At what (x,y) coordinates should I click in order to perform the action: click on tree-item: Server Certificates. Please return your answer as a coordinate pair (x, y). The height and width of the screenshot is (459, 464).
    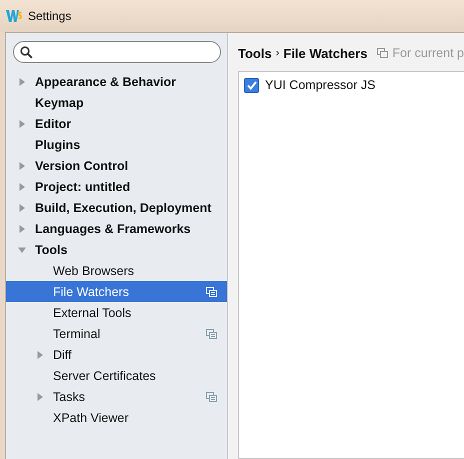
    Looking at the image, I should click on (116, 375).